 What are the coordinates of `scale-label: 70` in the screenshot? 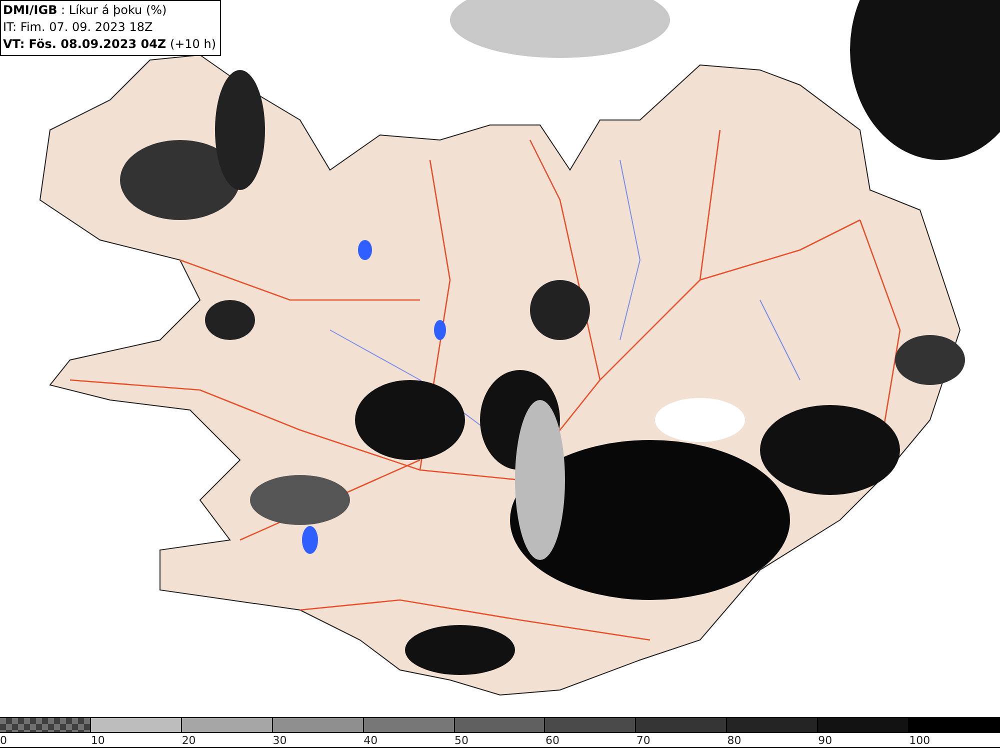 It's located at (643, 740).